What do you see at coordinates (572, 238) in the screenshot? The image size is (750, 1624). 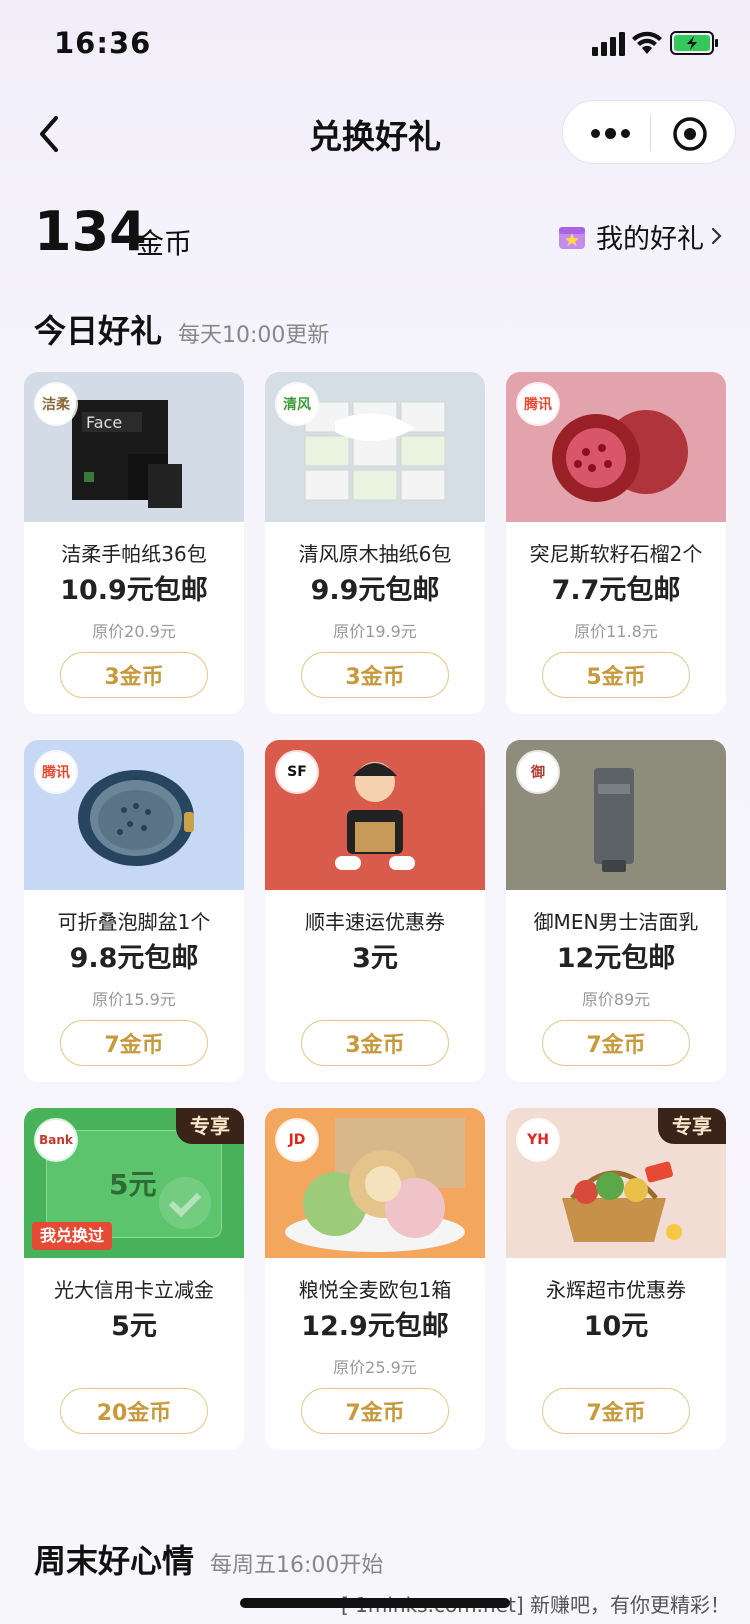 I see `gift-icon` at bounding box center [572, 238].